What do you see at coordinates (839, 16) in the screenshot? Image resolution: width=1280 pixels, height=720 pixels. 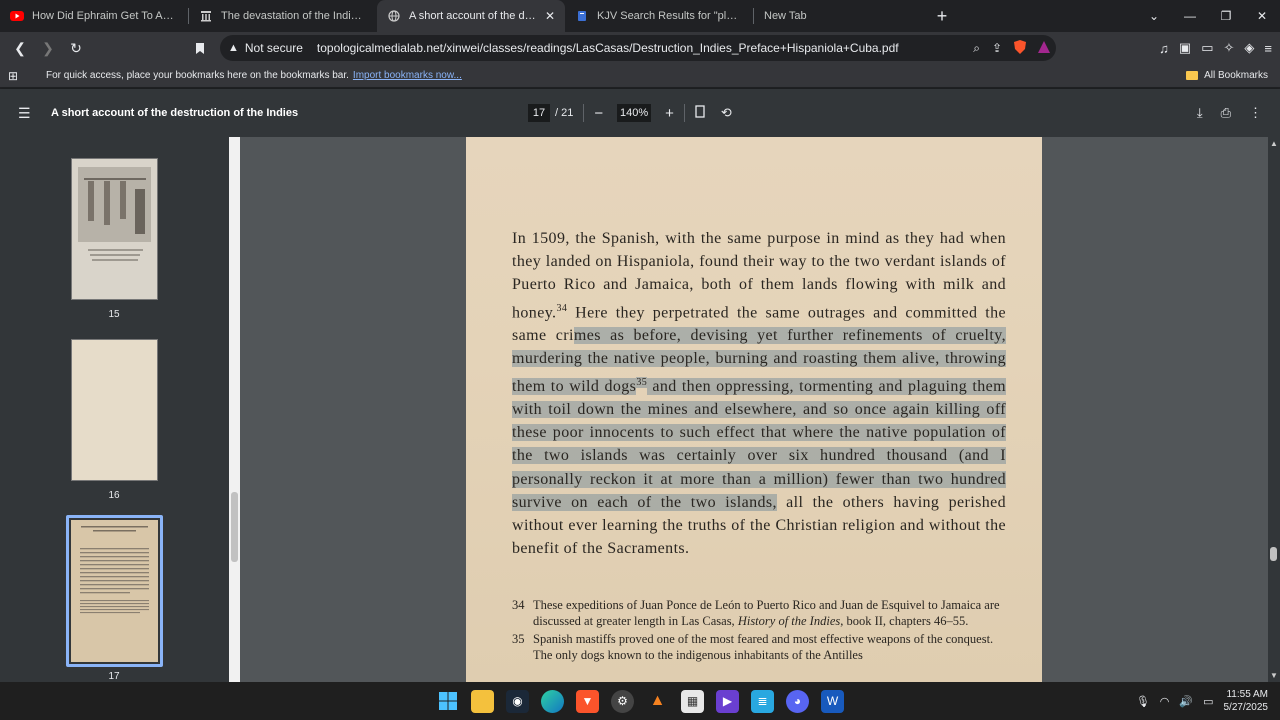 I see `tab-new: New Tab` at bounding box center [839, 16].